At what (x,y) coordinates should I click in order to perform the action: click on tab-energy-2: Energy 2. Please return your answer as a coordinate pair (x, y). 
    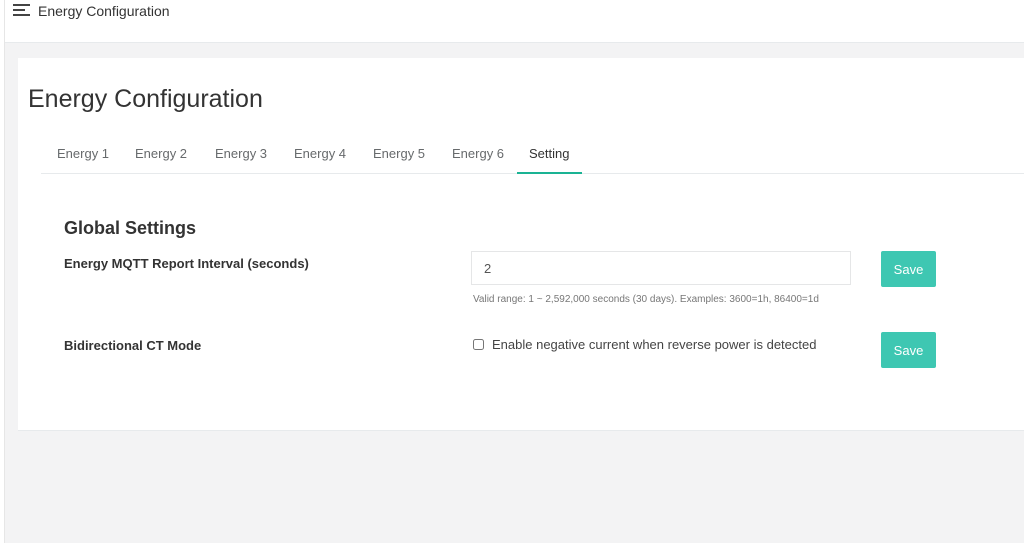
    Looking at the image, I should click on (161, 154).